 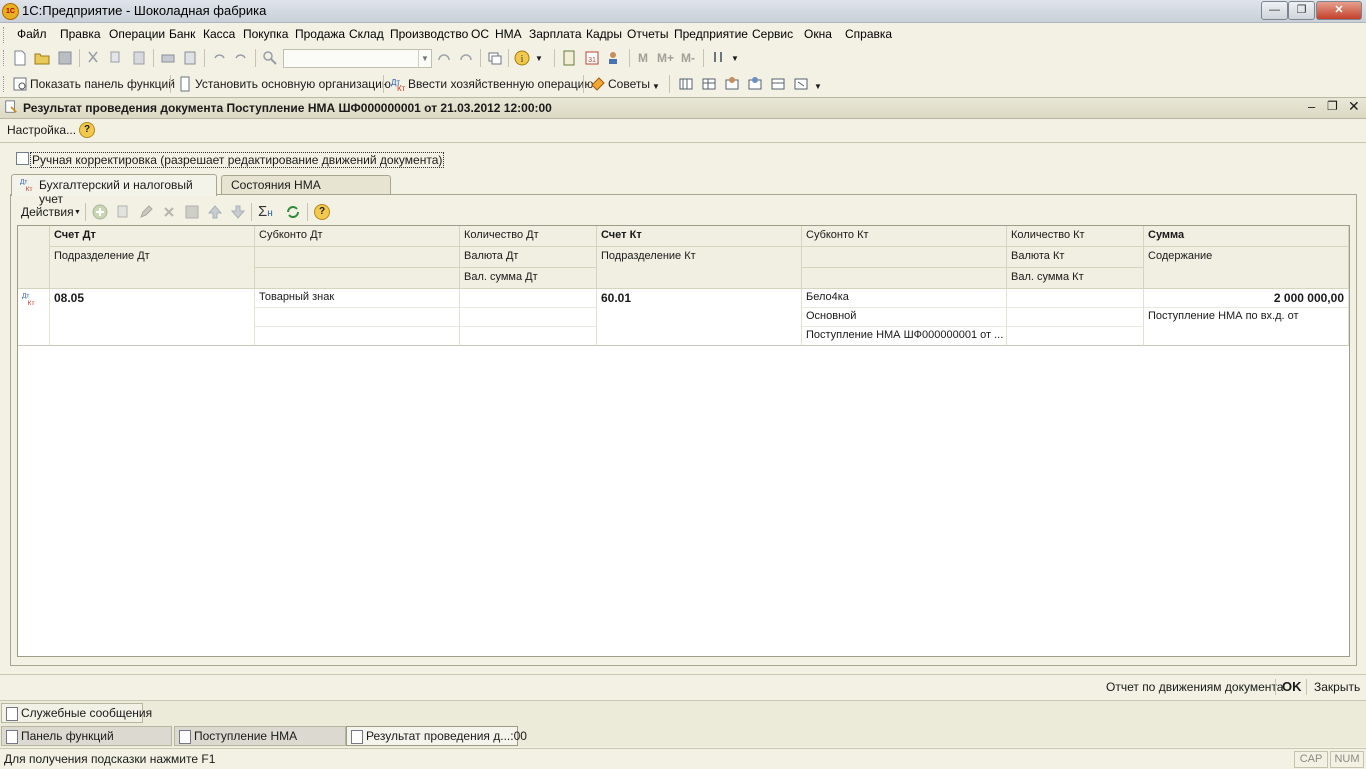 What do you see at coordinates (424, 58) in the screenshot?
I see `chevron-down-icon: ▼` at bounding box center [424, 58].